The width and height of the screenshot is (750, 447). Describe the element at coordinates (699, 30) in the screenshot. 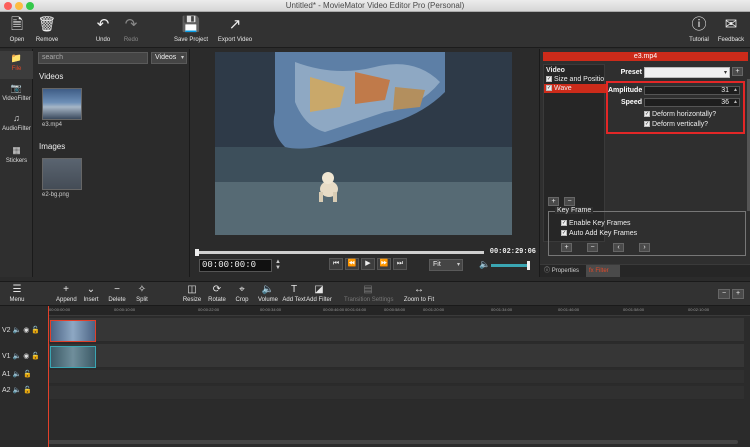

I see `tutorial-button: ⓘ Tutorial` at that location.